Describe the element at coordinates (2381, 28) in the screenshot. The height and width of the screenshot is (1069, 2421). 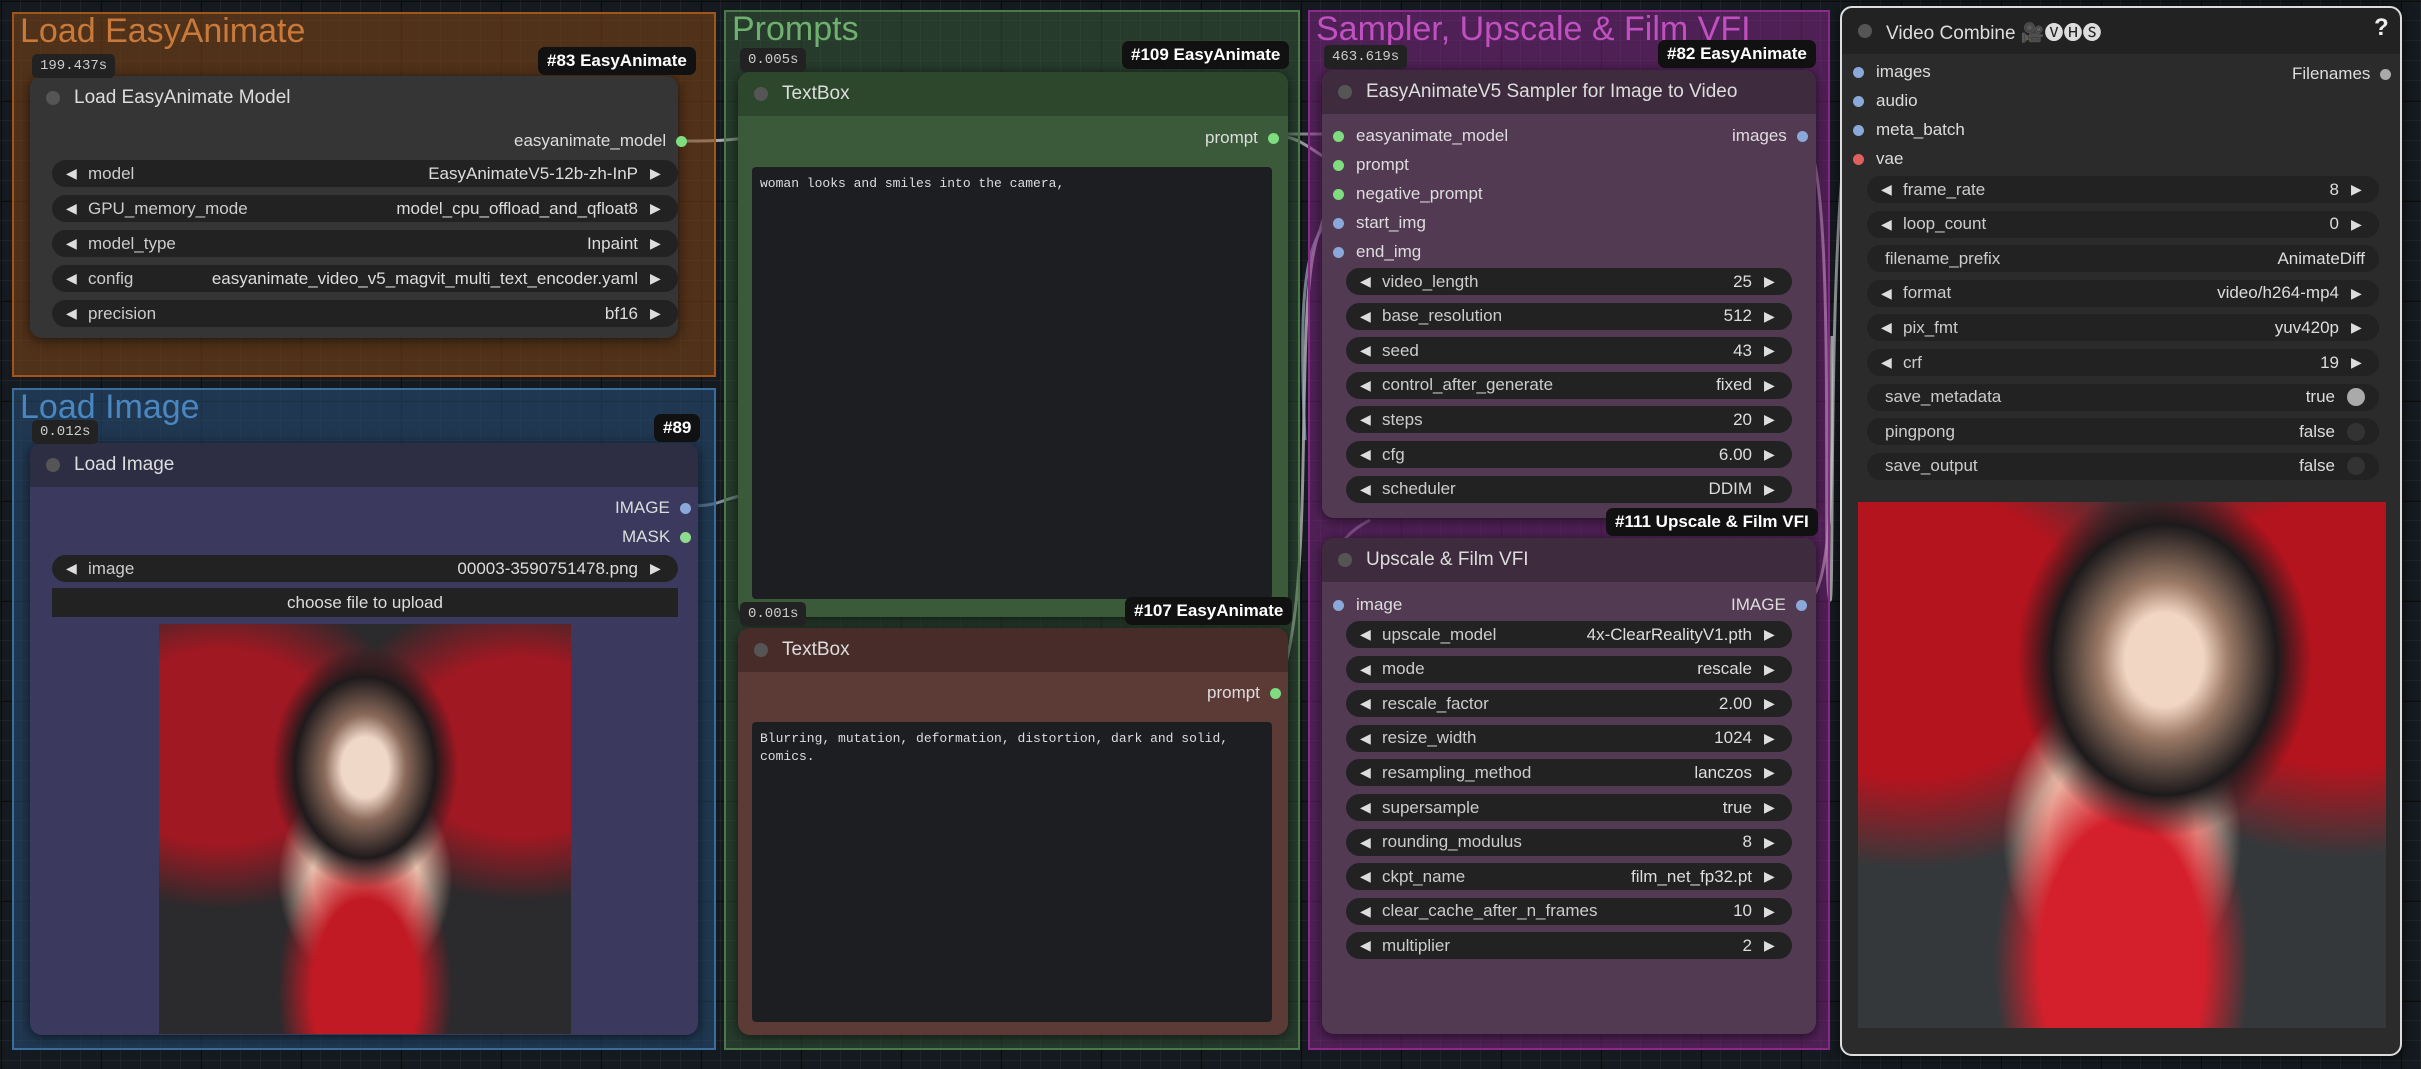
I see `help-icon: ?` at that location.